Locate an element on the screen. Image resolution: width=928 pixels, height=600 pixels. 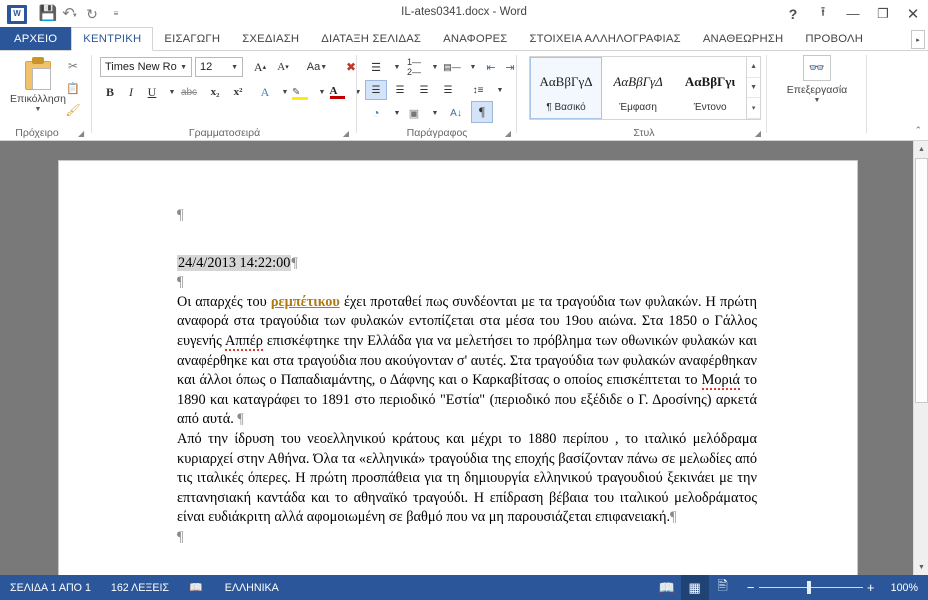
align-left-icon: ☰ is located at coordinates (376, 90).